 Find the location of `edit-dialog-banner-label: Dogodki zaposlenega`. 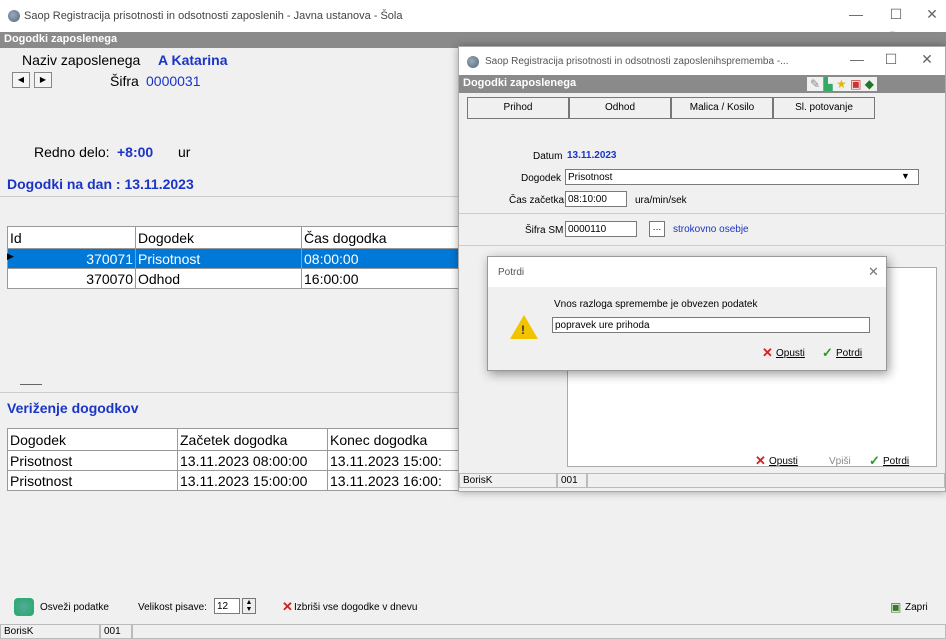

edit-dialog-banner-label: Dogodki zaposlenega is located at coordinates (520, 83).